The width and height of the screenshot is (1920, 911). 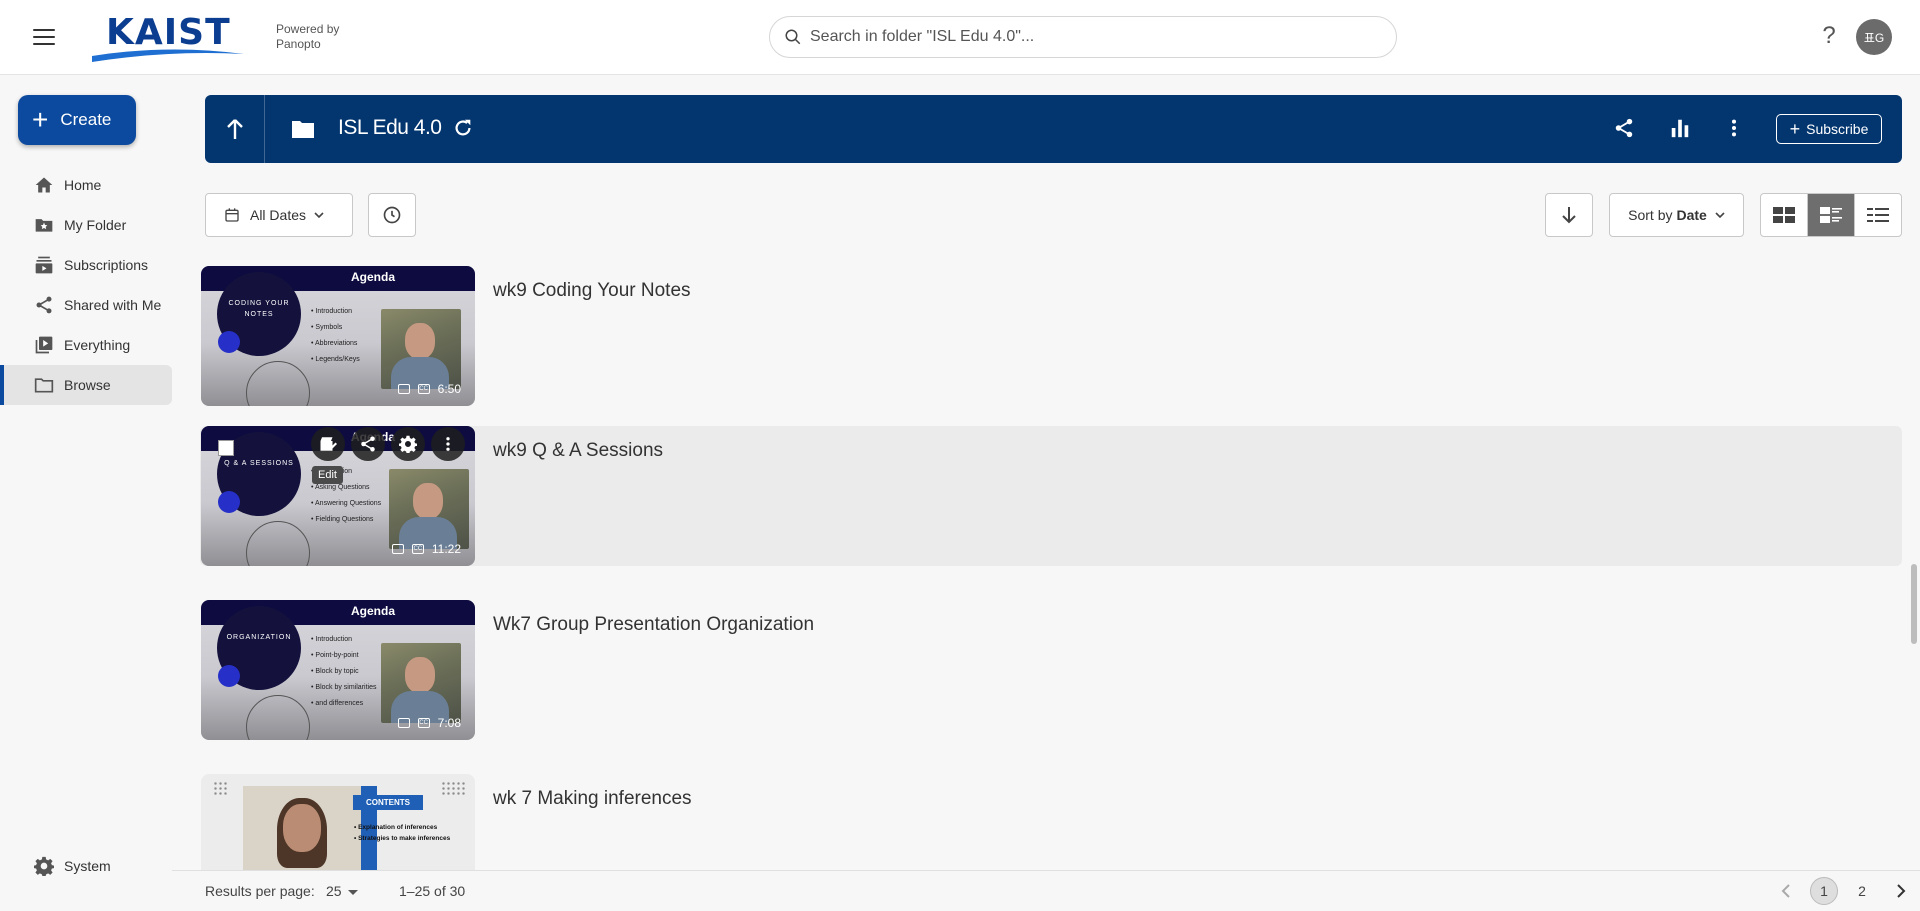 I want to click on sidebar-item-label: Home, so click(x=83, y=185).